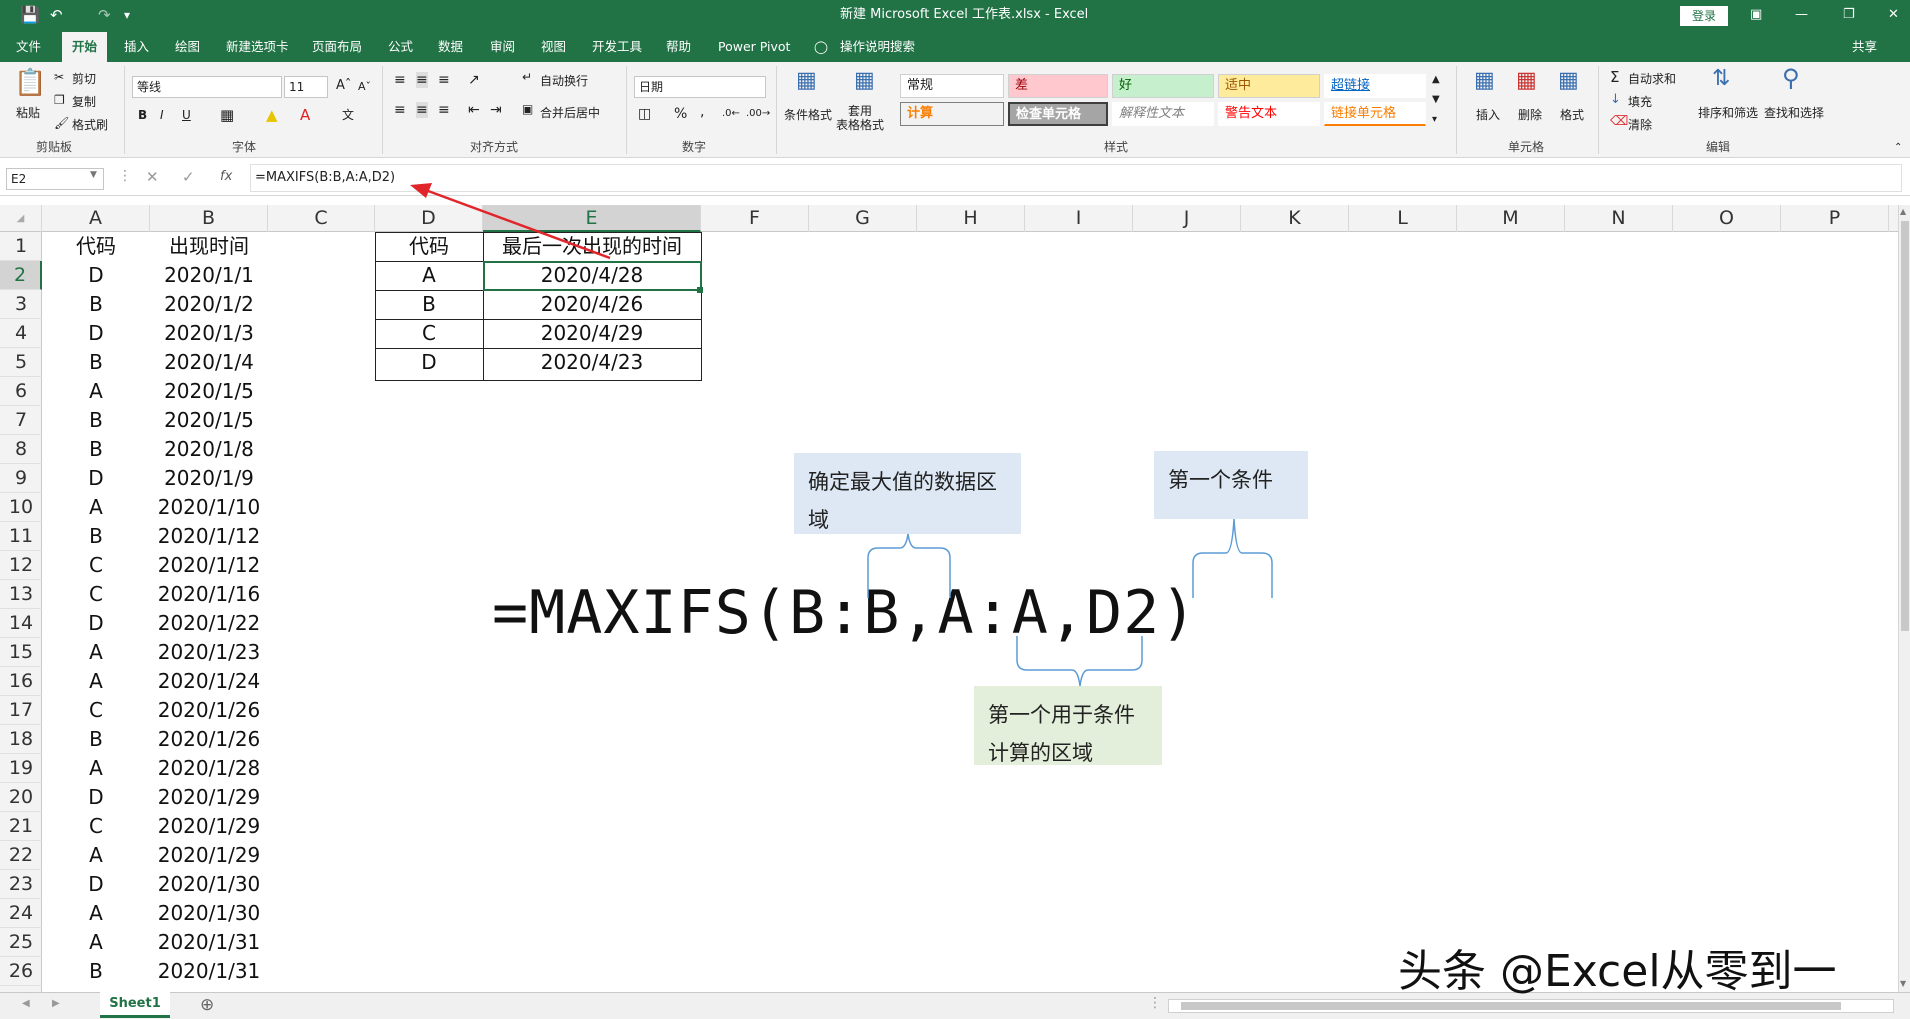  I want to click on horizontal-scrollbar, so click(1531, 1006).